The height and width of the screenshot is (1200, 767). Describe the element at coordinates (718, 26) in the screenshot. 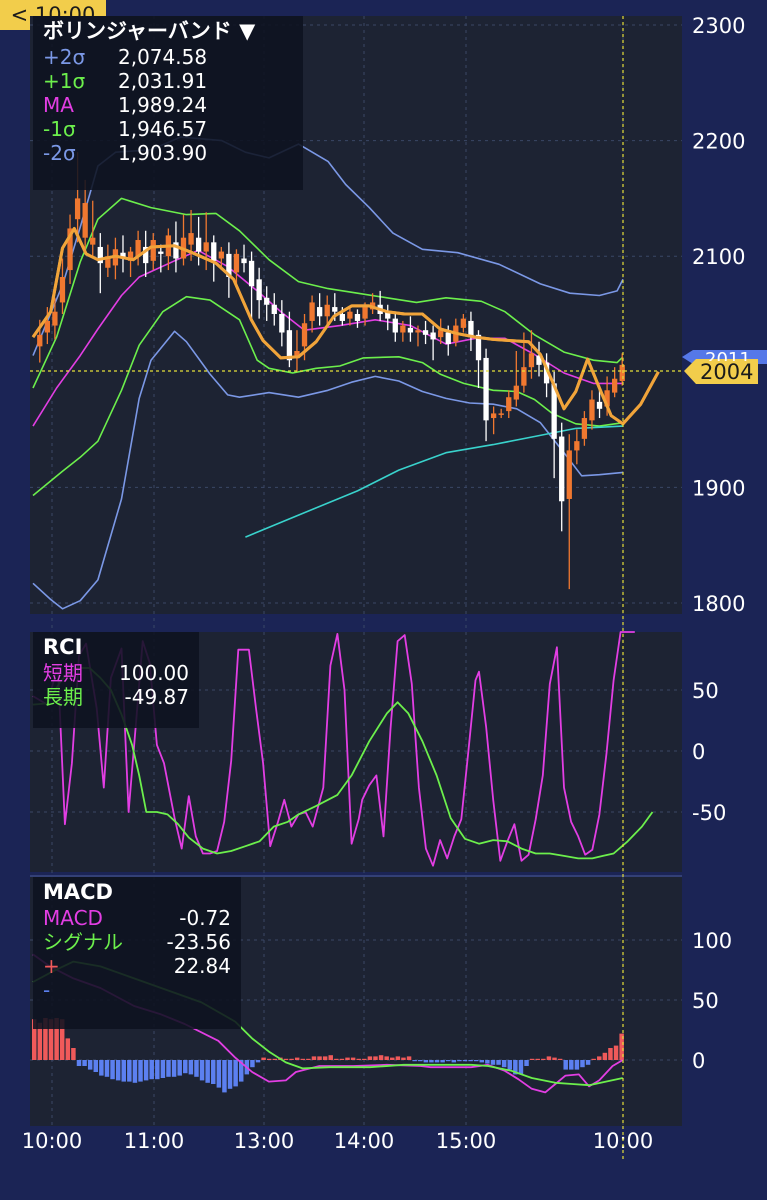

I see `y-tick-label: 2300` at that location.